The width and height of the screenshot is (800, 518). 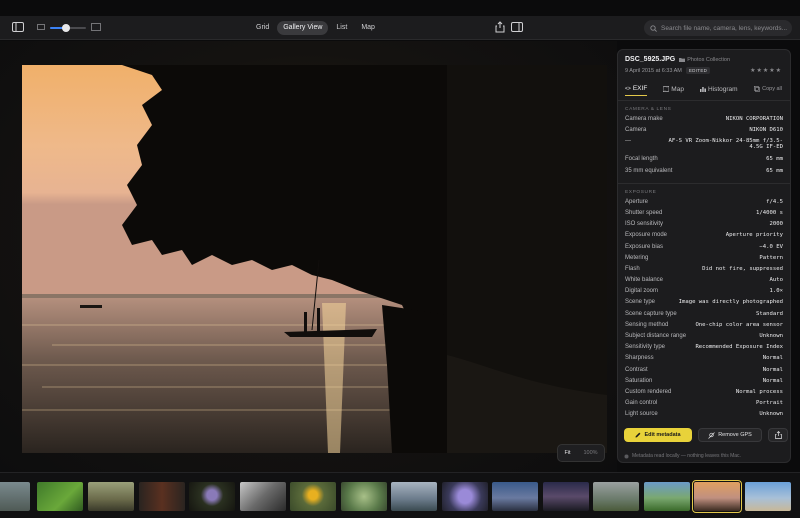 I want to click on exif-row: Subject distance range Unknown, so click(x=704, y=338).